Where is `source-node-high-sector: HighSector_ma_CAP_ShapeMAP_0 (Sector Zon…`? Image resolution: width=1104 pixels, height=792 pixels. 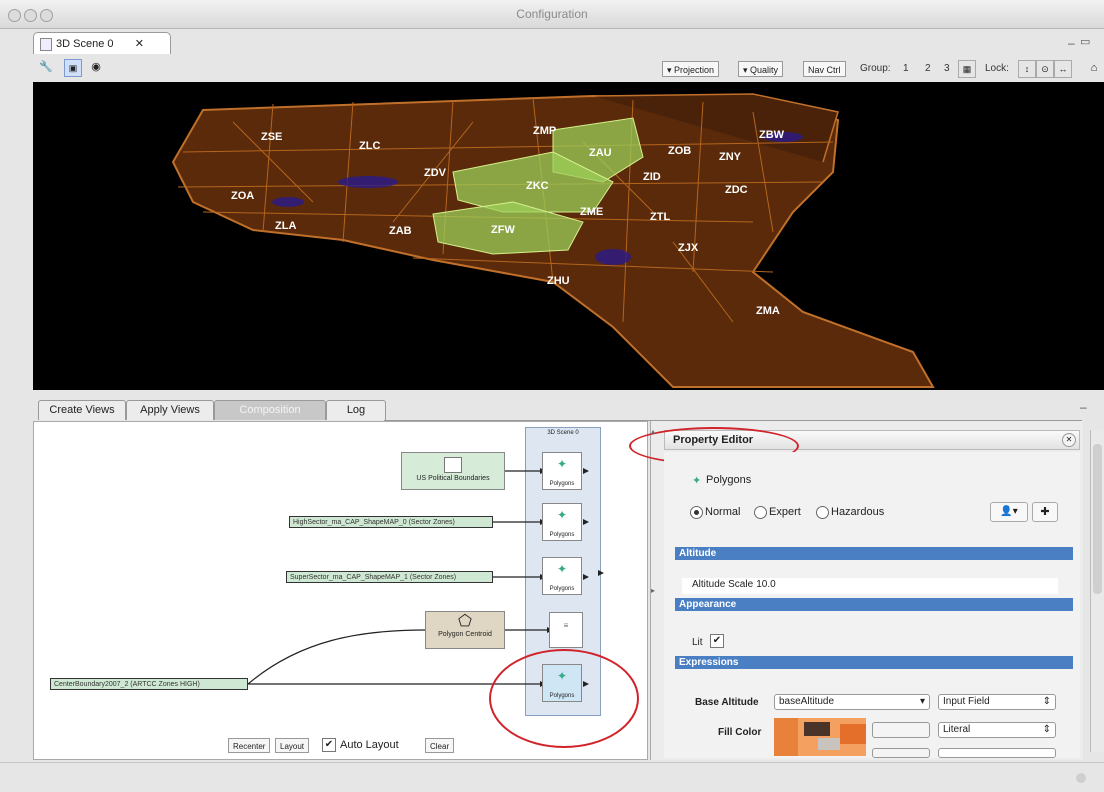
source-node-high-sector: HighSector_ma_CAP_ShapeMAP_0 (Sector Zon… is located at coordinates (391, 522).